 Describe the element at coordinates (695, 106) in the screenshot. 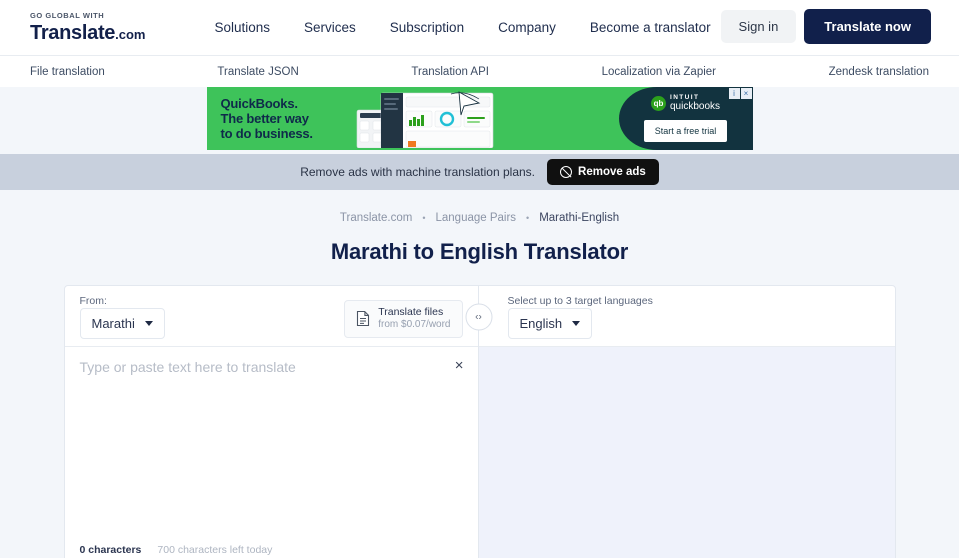

I see `quickbooks-label: quickbooks` at that location.